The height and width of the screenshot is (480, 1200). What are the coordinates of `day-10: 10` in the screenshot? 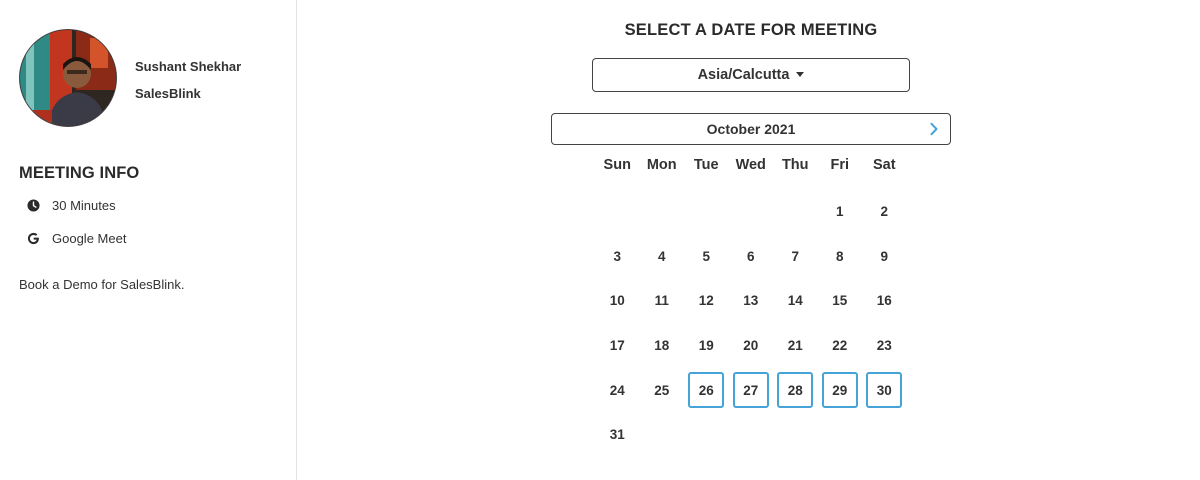 It's located at (617, 300).